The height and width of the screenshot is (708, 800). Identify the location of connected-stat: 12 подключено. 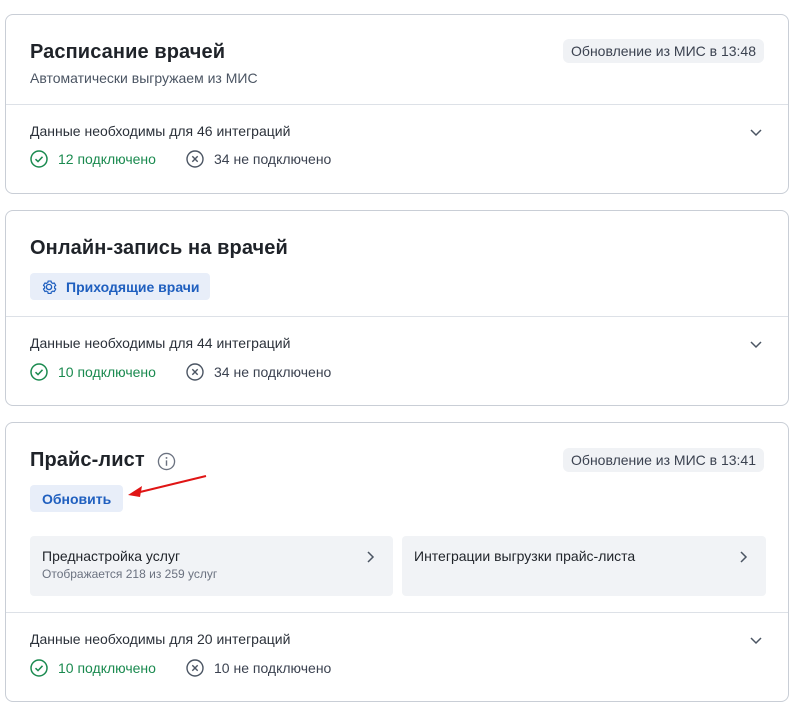
(93, 159).